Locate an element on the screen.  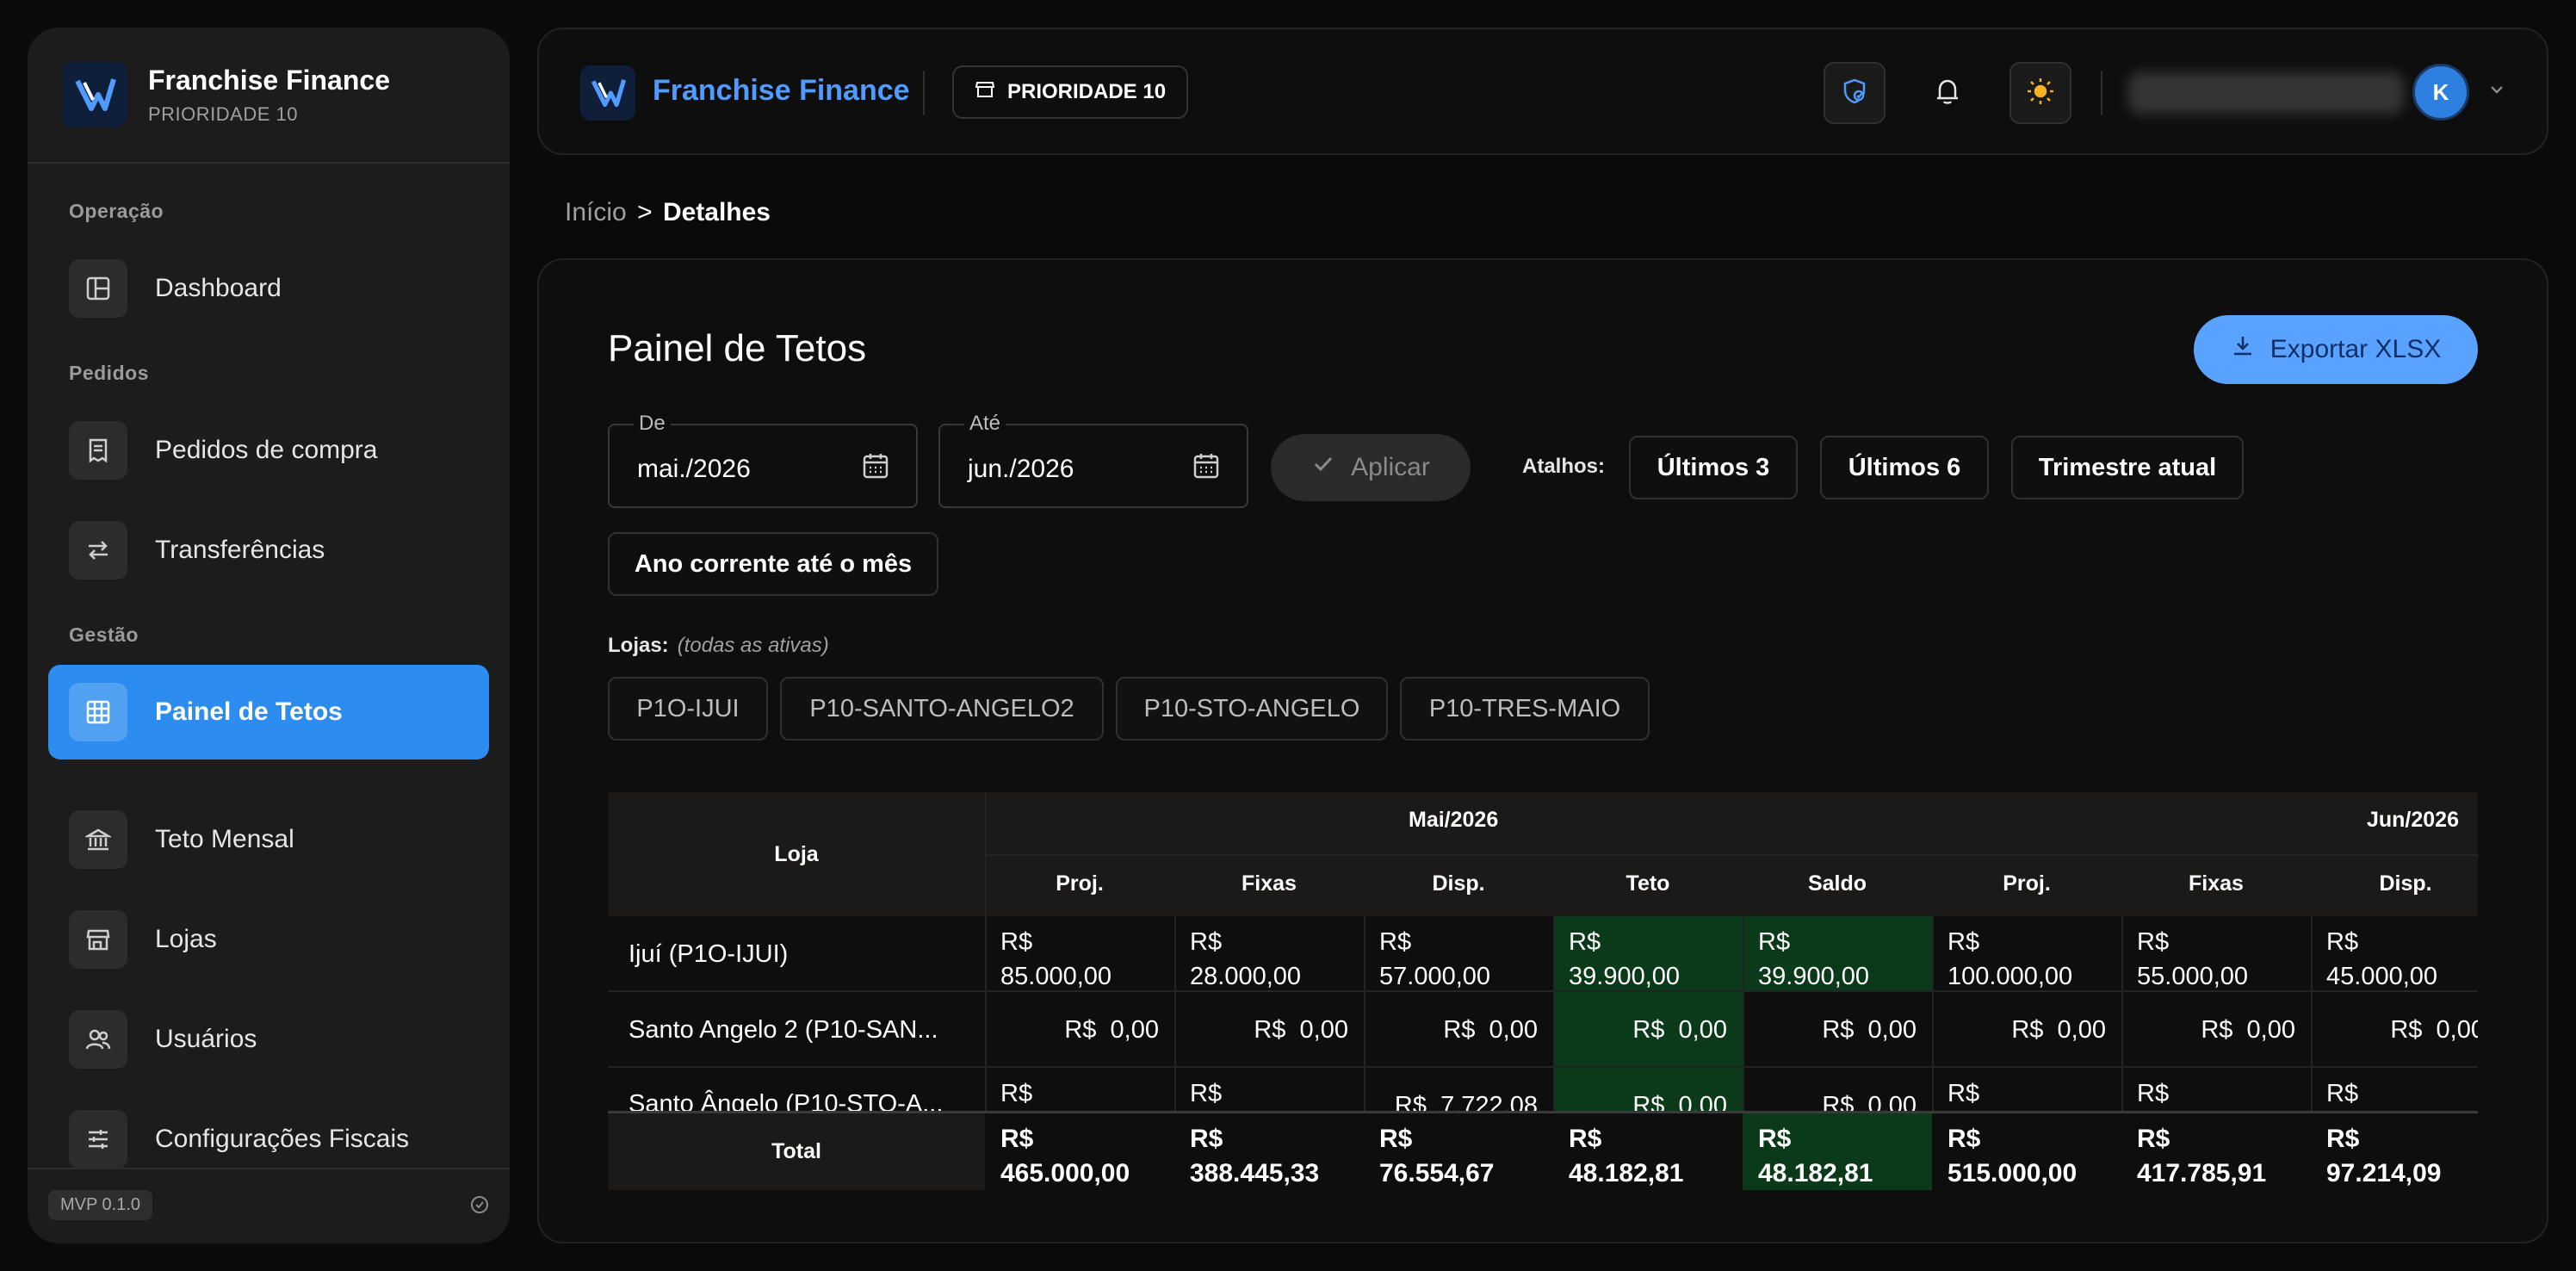
bell-icon is located at coordinates (1947, 94).